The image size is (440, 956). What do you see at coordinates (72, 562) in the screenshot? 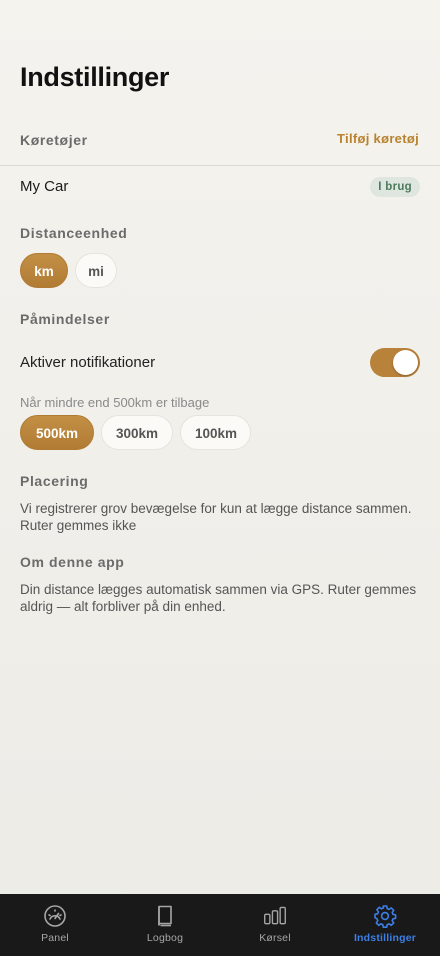
I see `section-title-about: Om denne app` at bounding box center [72, 562].